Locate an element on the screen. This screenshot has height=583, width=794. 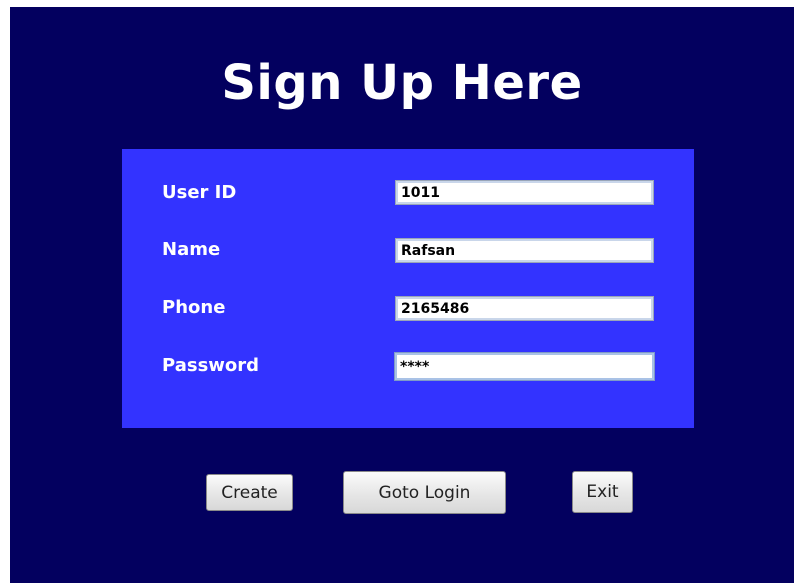
exit-button: Exit is located at coordinates (602, 492).